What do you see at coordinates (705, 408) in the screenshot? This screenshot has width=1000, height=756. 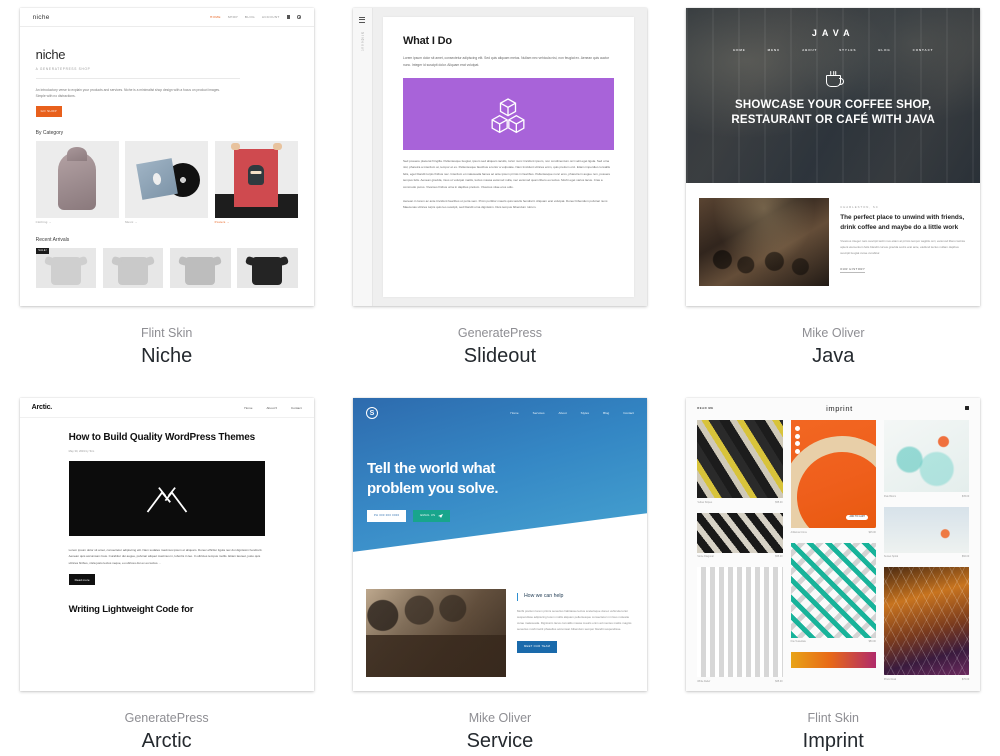 I see `imprint-read-me-link: READ ME` at bounding box center [705, 408].